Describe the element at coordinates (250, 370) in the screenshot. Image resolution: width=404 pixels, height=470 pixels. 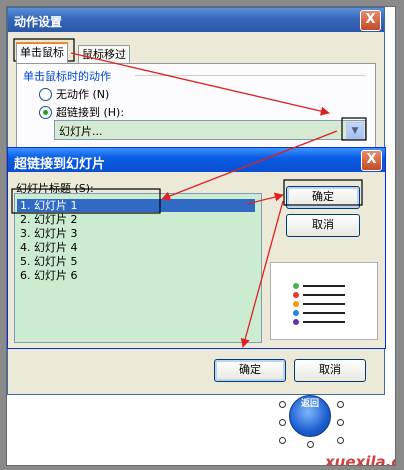
I see `ok-button: 确定` at that location.